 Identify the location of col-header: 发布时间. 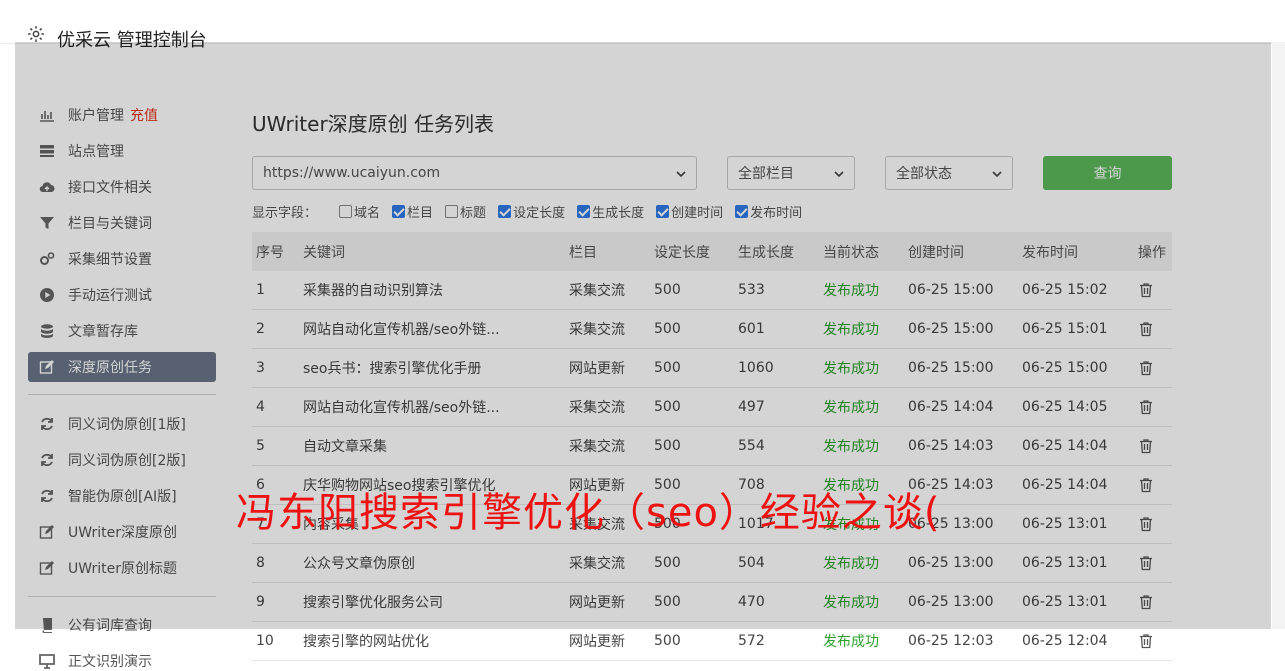
(1050, 252).